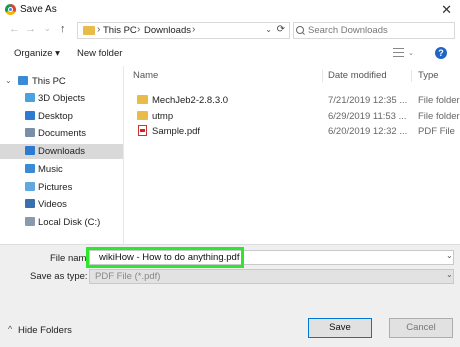 This screenshot has height=347, width=460. I want to click on view-dropdown-icon: ⌄, so click(411, 53).